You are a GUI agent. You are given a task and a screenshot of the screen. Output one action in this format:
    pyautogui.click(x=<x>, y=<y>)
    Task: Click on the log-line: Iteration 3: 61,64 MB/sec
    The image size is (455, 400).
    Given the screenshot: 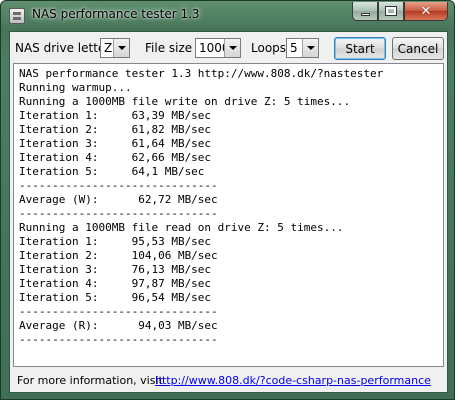 What is the action you would take?
    pyautogui.click(x=115, y=143)
    